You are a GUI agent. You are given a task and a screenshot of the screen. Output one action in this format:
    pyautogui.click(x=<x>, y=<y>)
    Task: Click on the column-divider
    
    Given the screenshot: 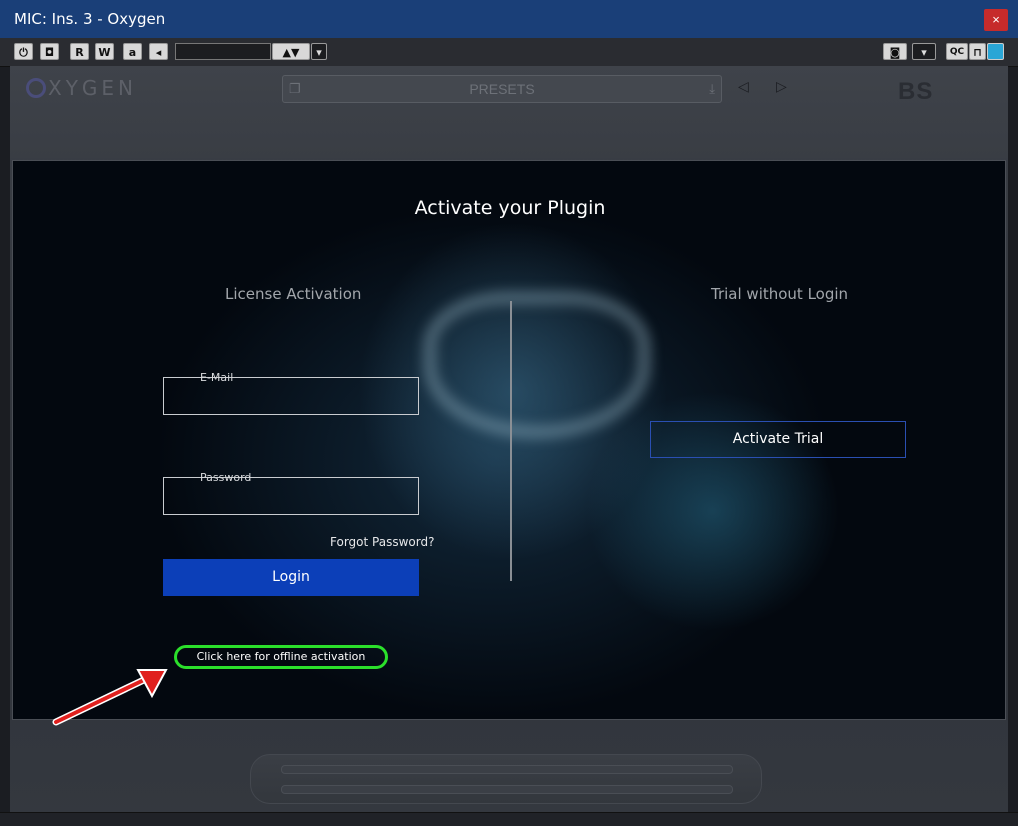 What is the action you would take?
    pyautogui.click(x=511, y=441)
    